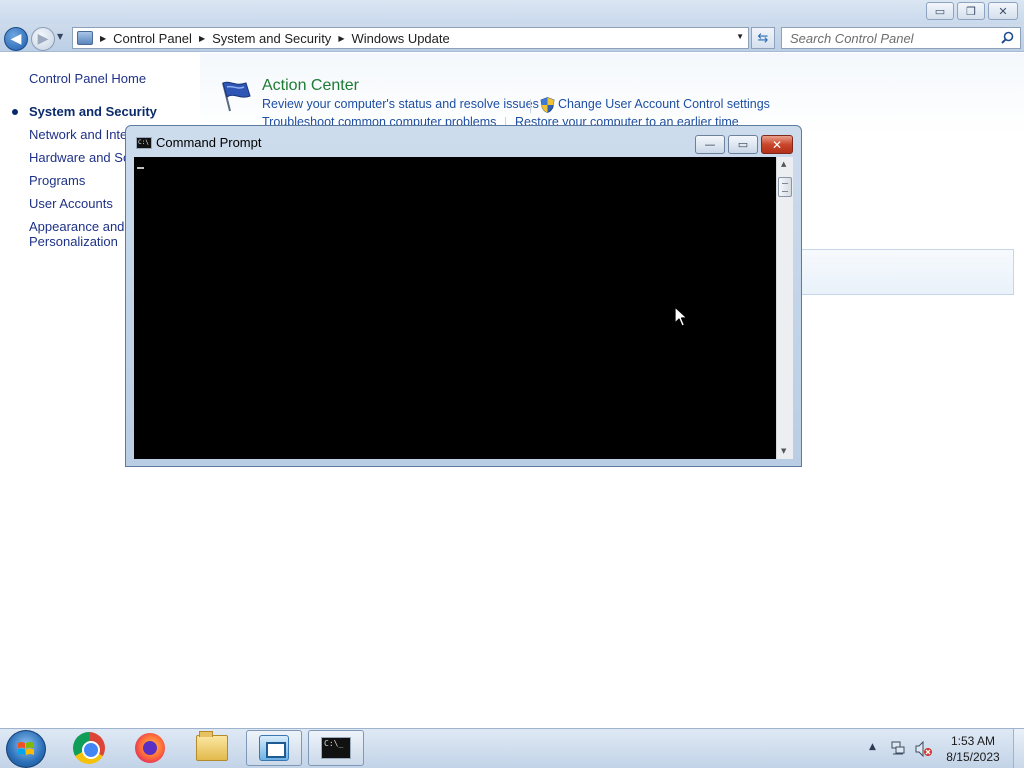 The height and width of the screenshot is (768, 1024). What do you see at coordinates (87, 78) in the screenshot?
I see `sidebar-item-control-panel-home: Control Panel Home` at bounding box center [87, 78].